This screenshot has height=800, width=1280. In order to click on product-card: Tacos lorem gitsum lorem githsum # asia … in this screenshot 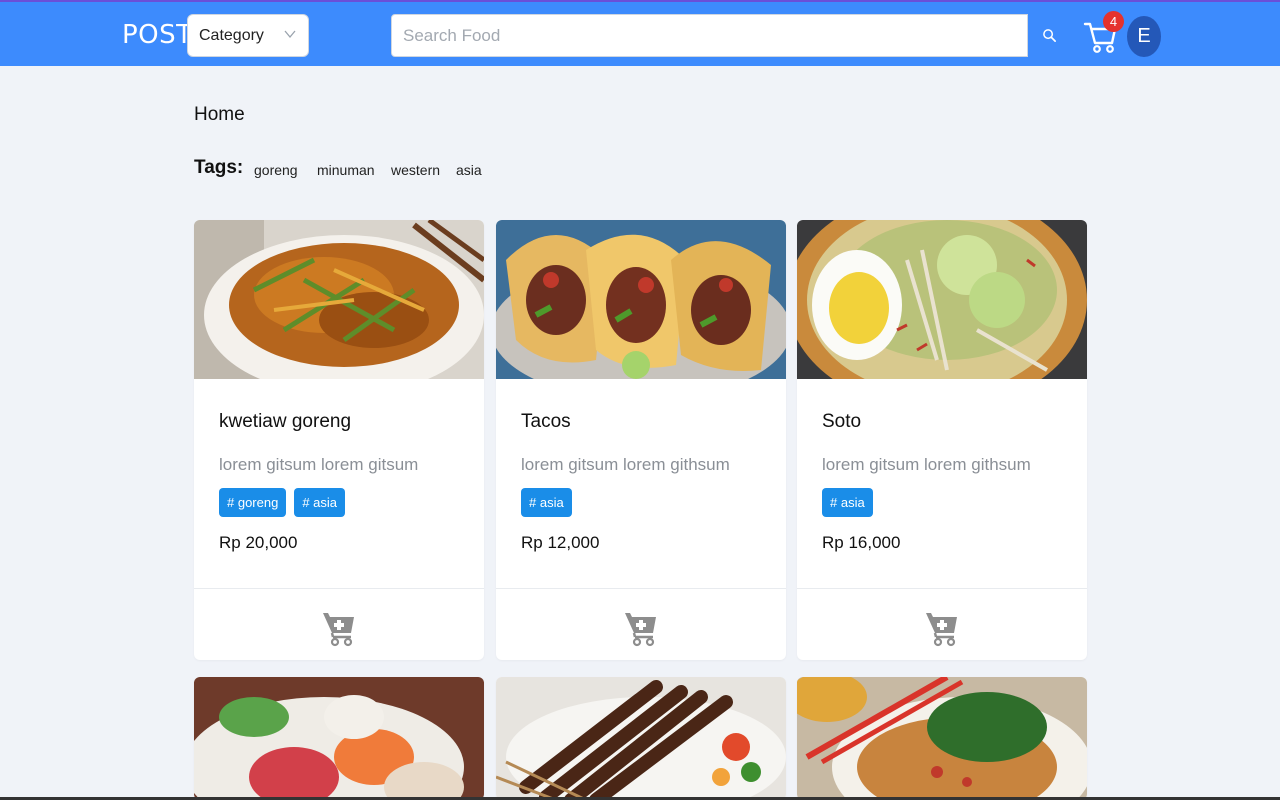, I will do `click(641, 440)`.